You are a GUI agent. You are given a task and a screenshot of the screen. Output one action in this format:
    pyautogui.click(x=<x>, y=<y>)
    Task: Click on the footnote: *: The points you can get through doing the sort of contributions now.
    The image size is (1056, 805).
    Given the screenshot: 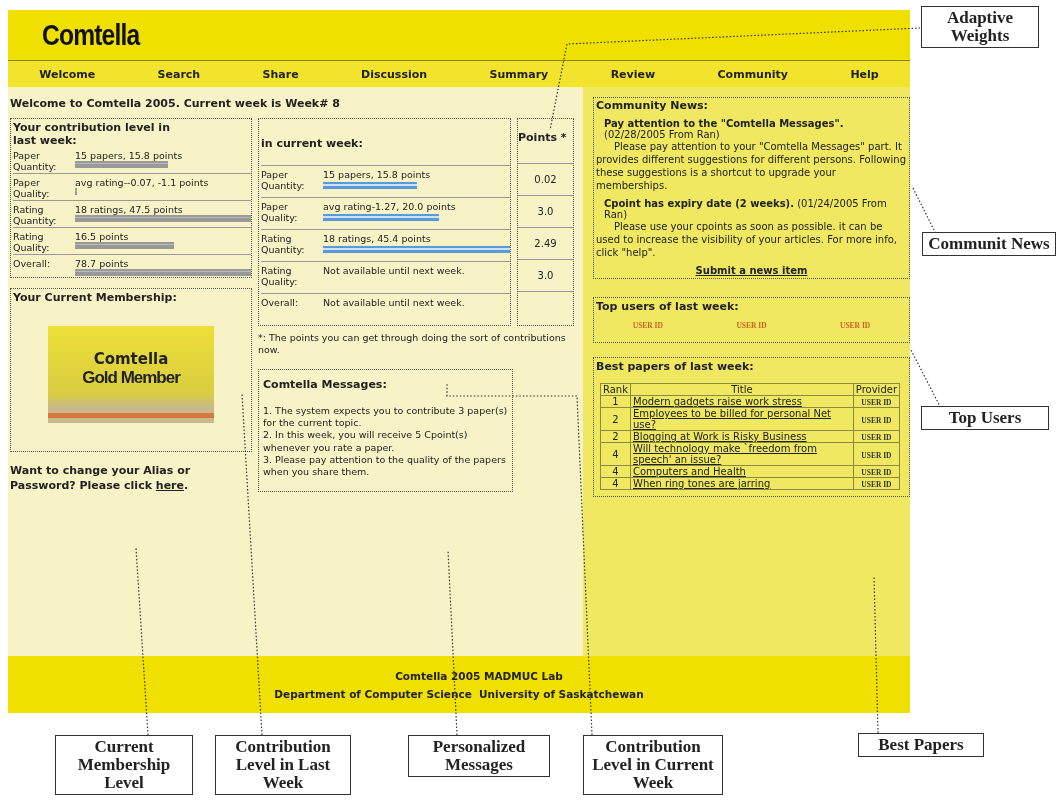 What is the action you would take?
    pyautogui.click(x=412, y=344)
    